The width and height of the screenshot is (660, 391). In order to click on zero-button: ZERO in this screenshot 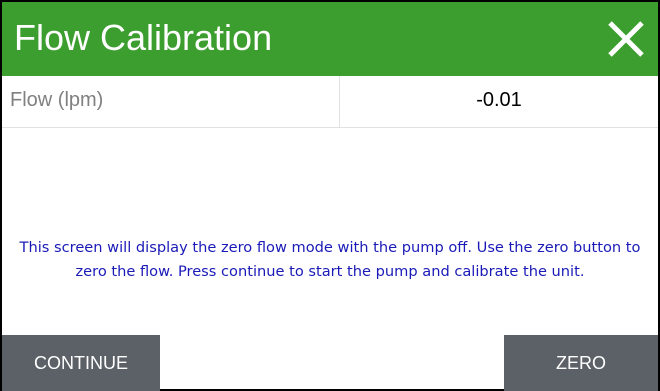, I will do `click(581, 363)`.